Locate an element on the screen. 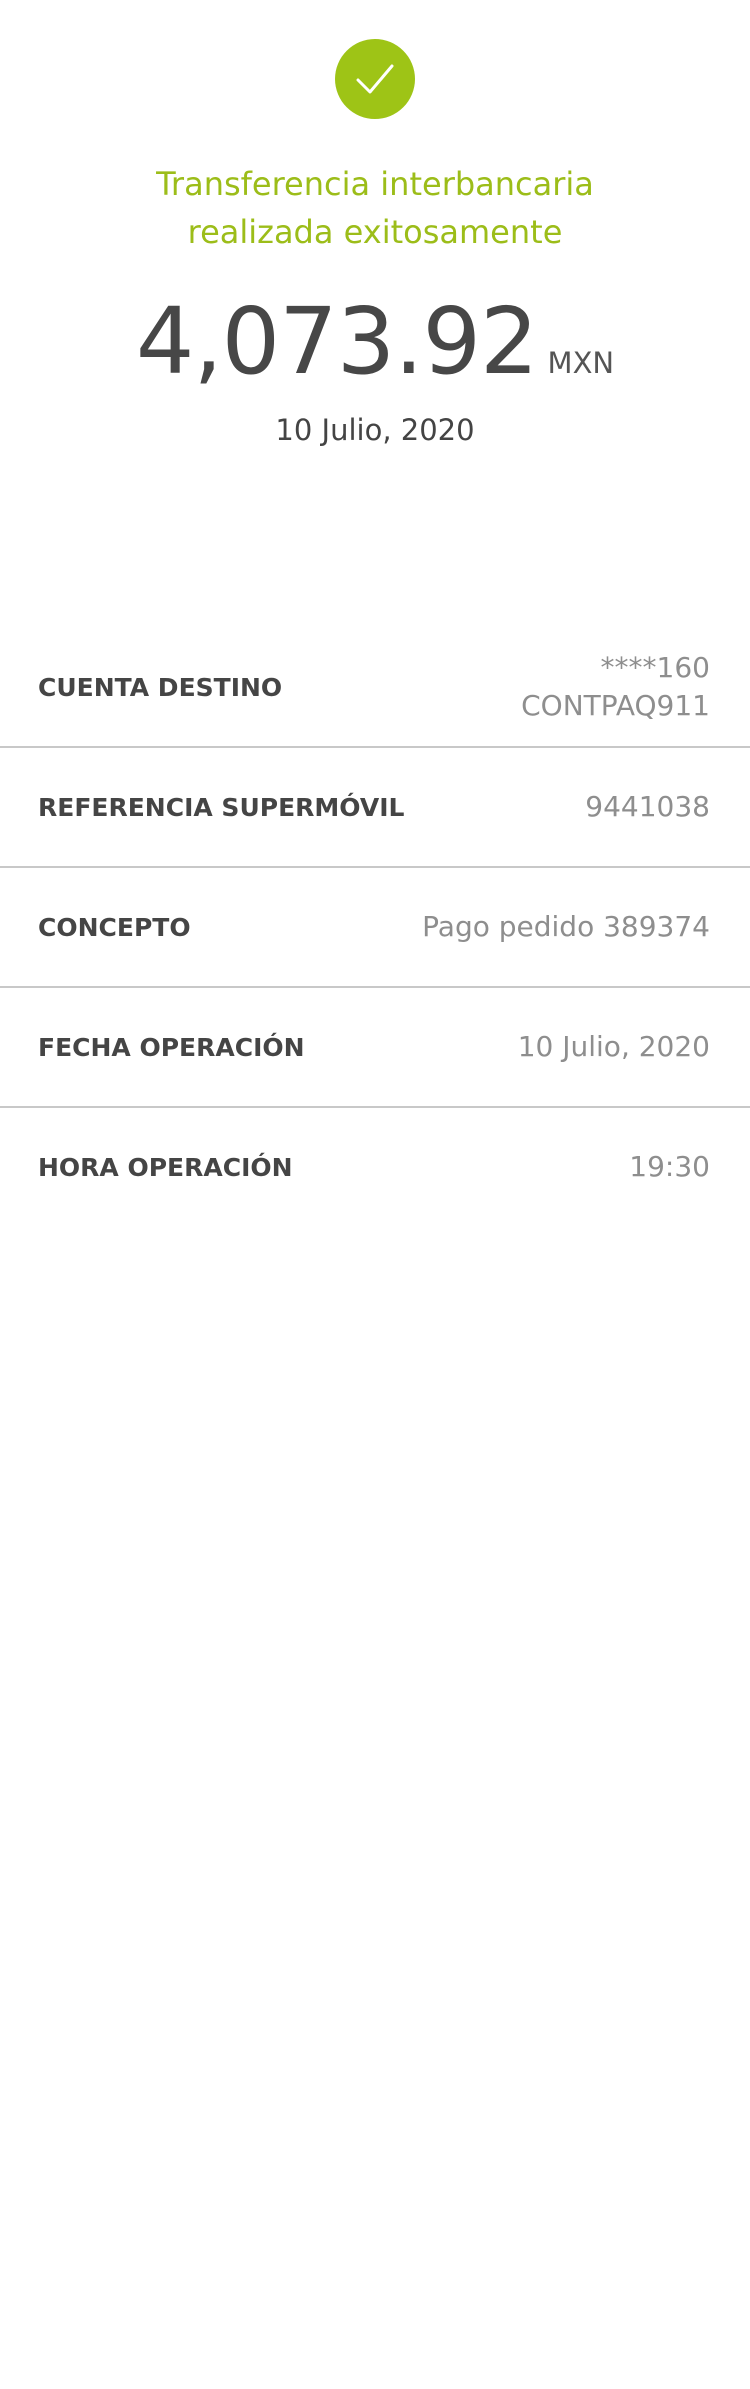  detail-row-referencia: REFERENCIA SUPERMÓVIL 9441038 is located at coordinates (375, 808).